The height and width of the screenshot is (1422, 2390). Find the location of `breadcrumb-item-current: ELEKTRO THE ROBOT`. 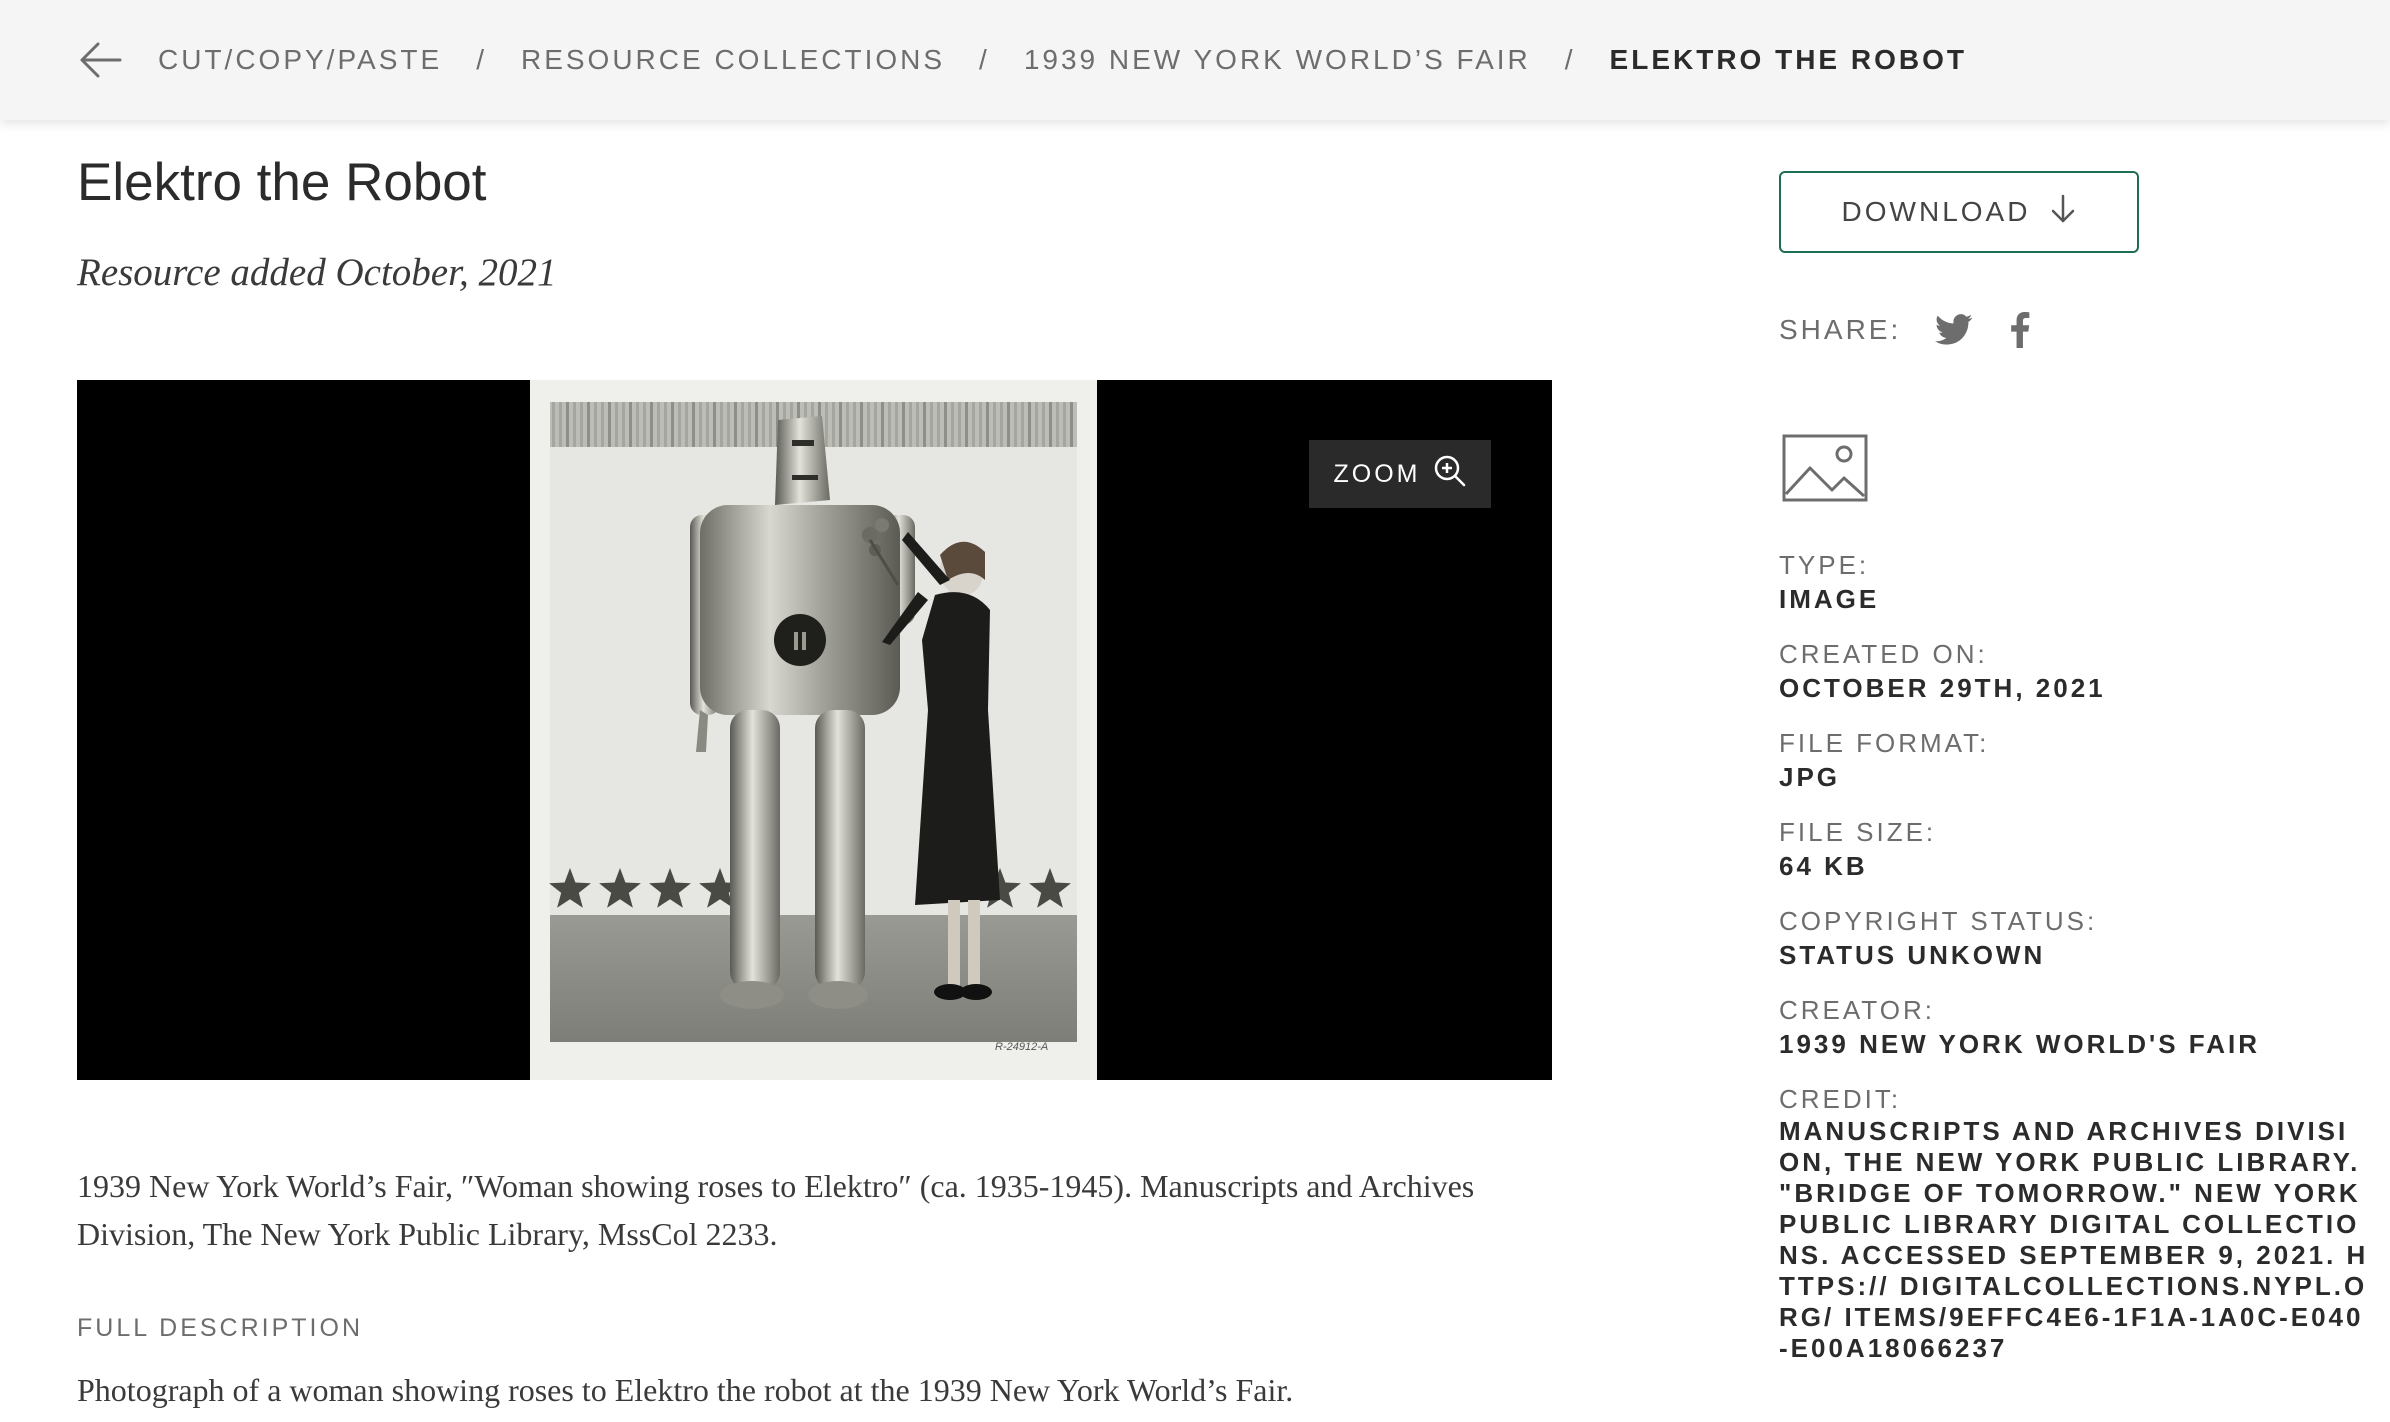

breadcrumb-item-current: ELEKTRO THE ROBOT is located at coordinates (1788, 59).